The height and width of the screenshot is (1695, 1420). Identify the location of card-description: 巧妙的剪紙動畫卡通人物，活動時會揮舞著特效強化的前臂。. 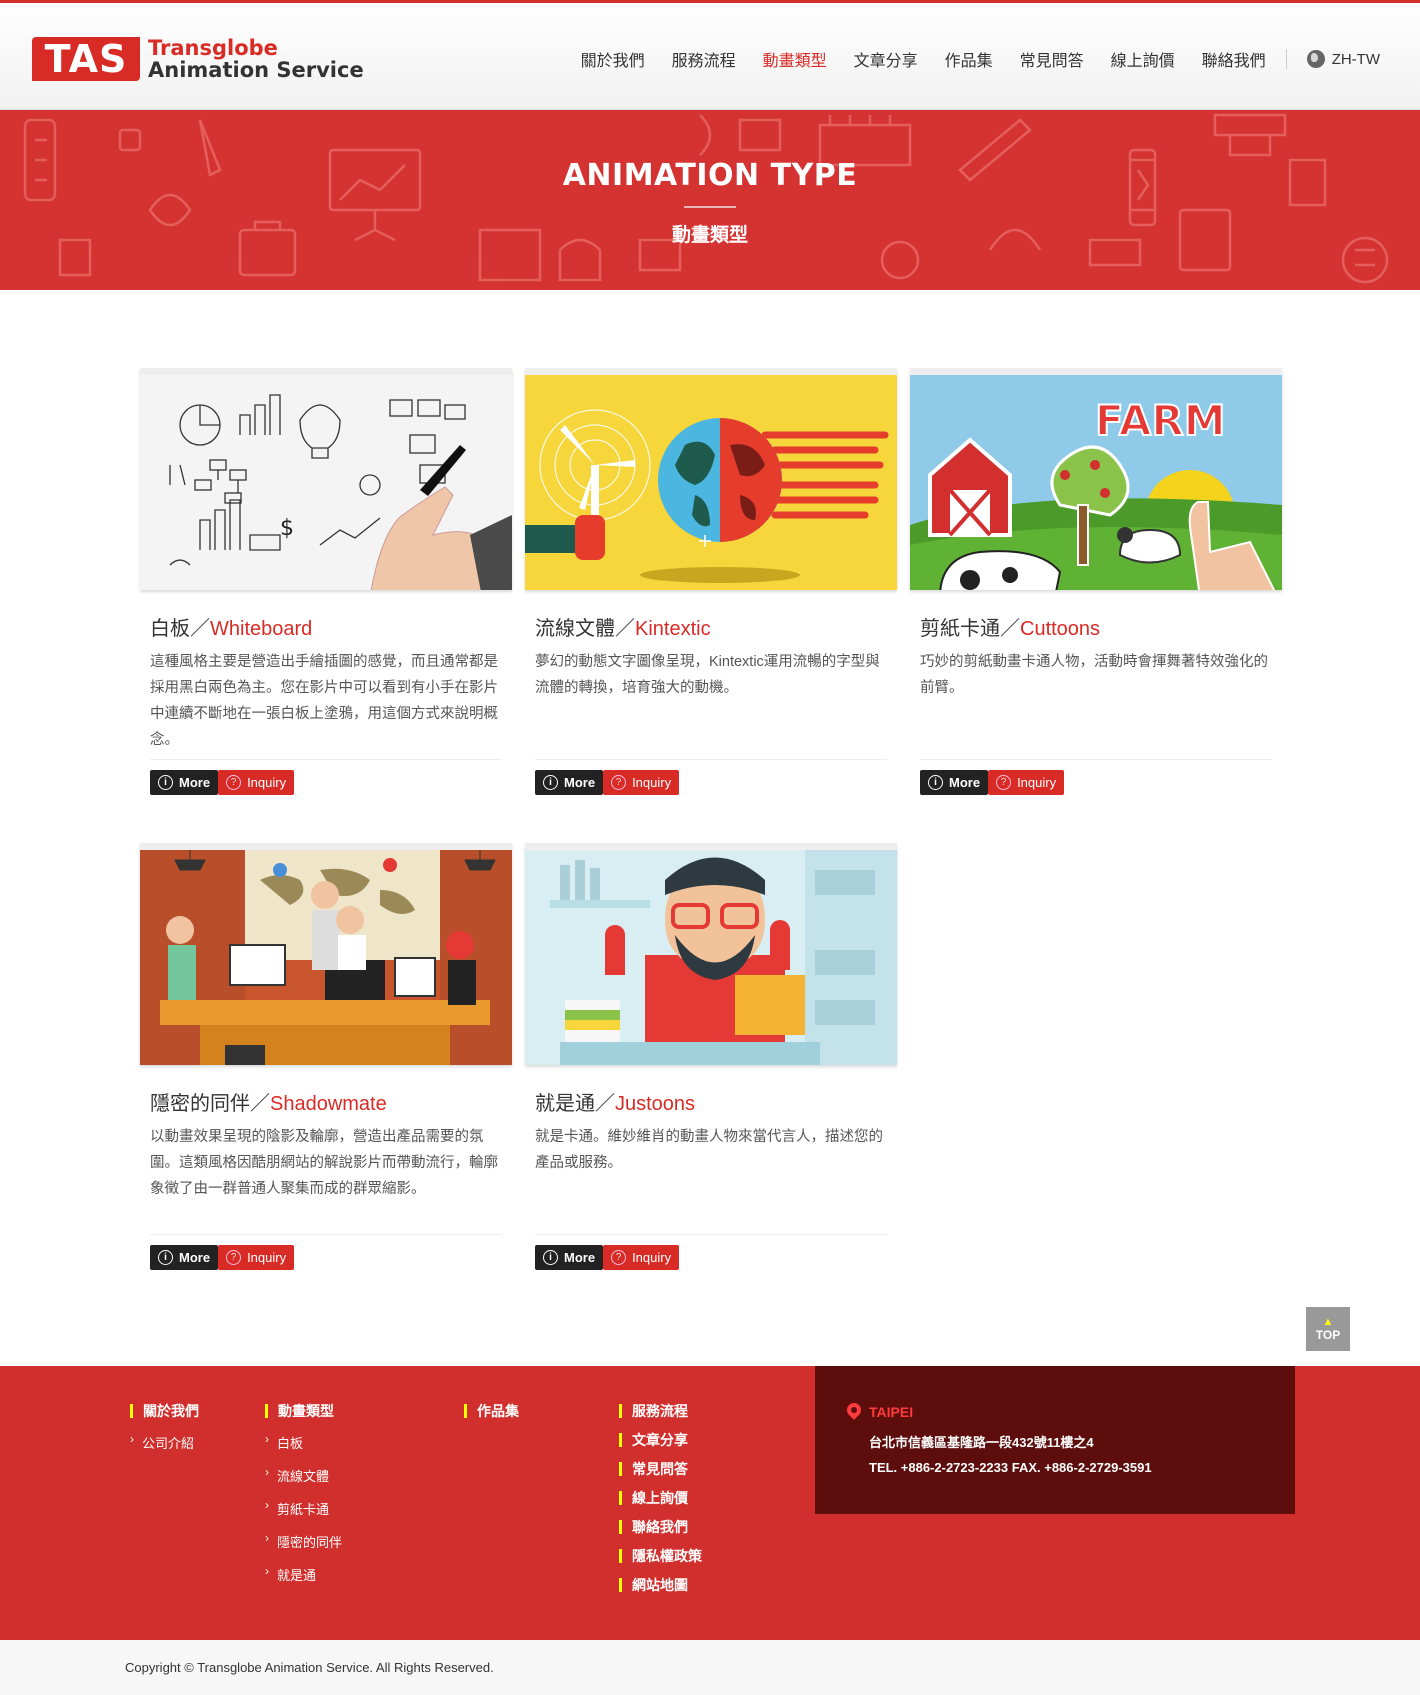
(1094, 675).